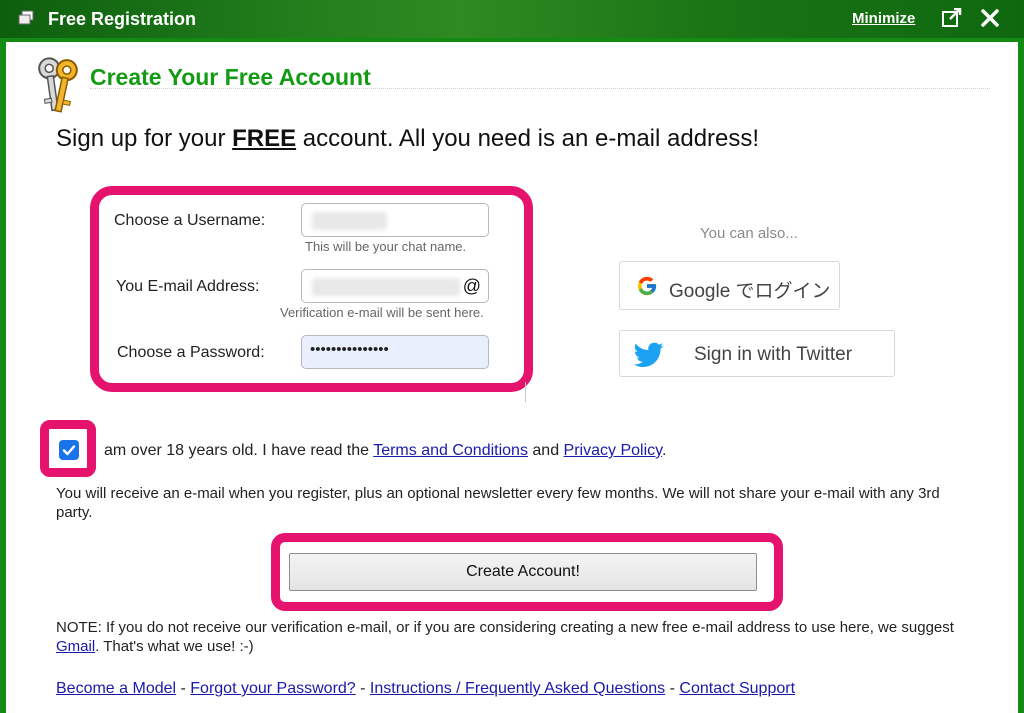 This screenshot has height=713, width=1024. I want to click on become-model-link: Become a Model, so click(116, 688).